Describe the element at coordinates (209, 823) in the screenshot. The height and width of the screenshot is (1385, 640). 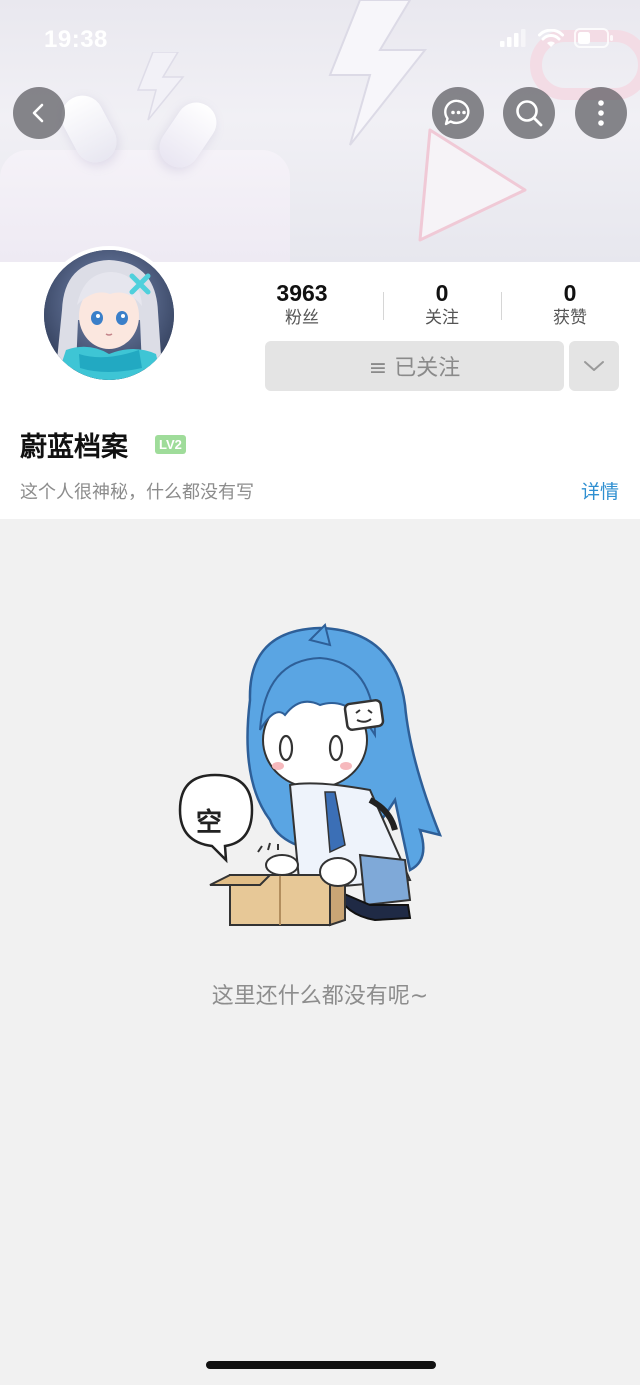
I see `empty-bubble-text: 空` at that location.